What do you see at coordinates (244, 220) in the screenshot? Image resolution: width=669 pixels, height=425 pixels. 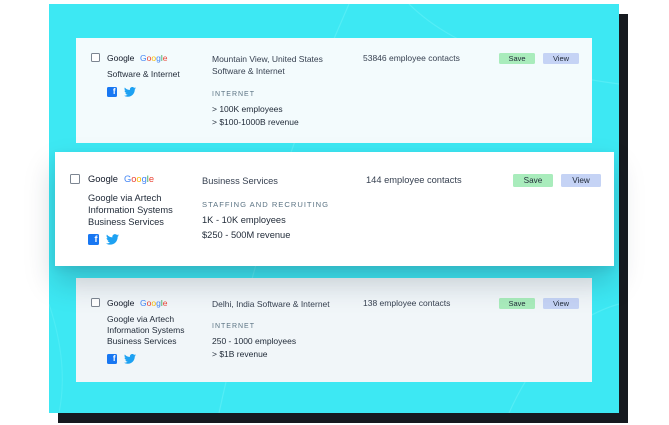 I see `size-line-1: 1K - 10K employees` at bounding box center [244, 220].